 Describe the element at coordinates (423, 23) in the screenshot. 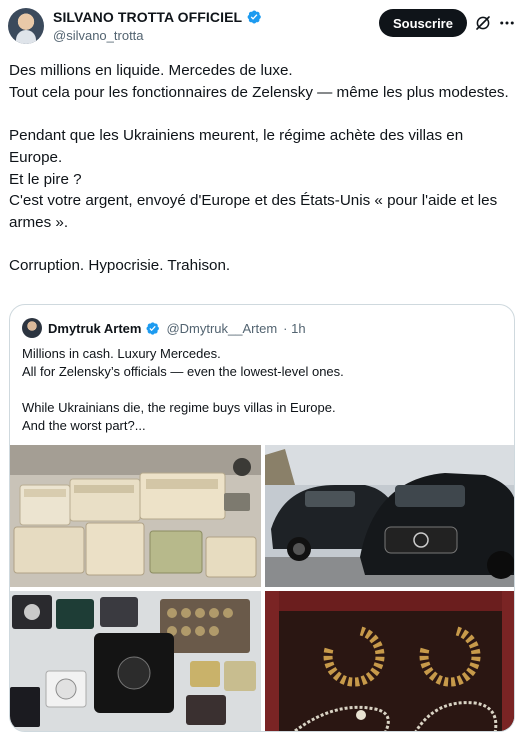

I see `subscribe-button: Souscrire` at that location.